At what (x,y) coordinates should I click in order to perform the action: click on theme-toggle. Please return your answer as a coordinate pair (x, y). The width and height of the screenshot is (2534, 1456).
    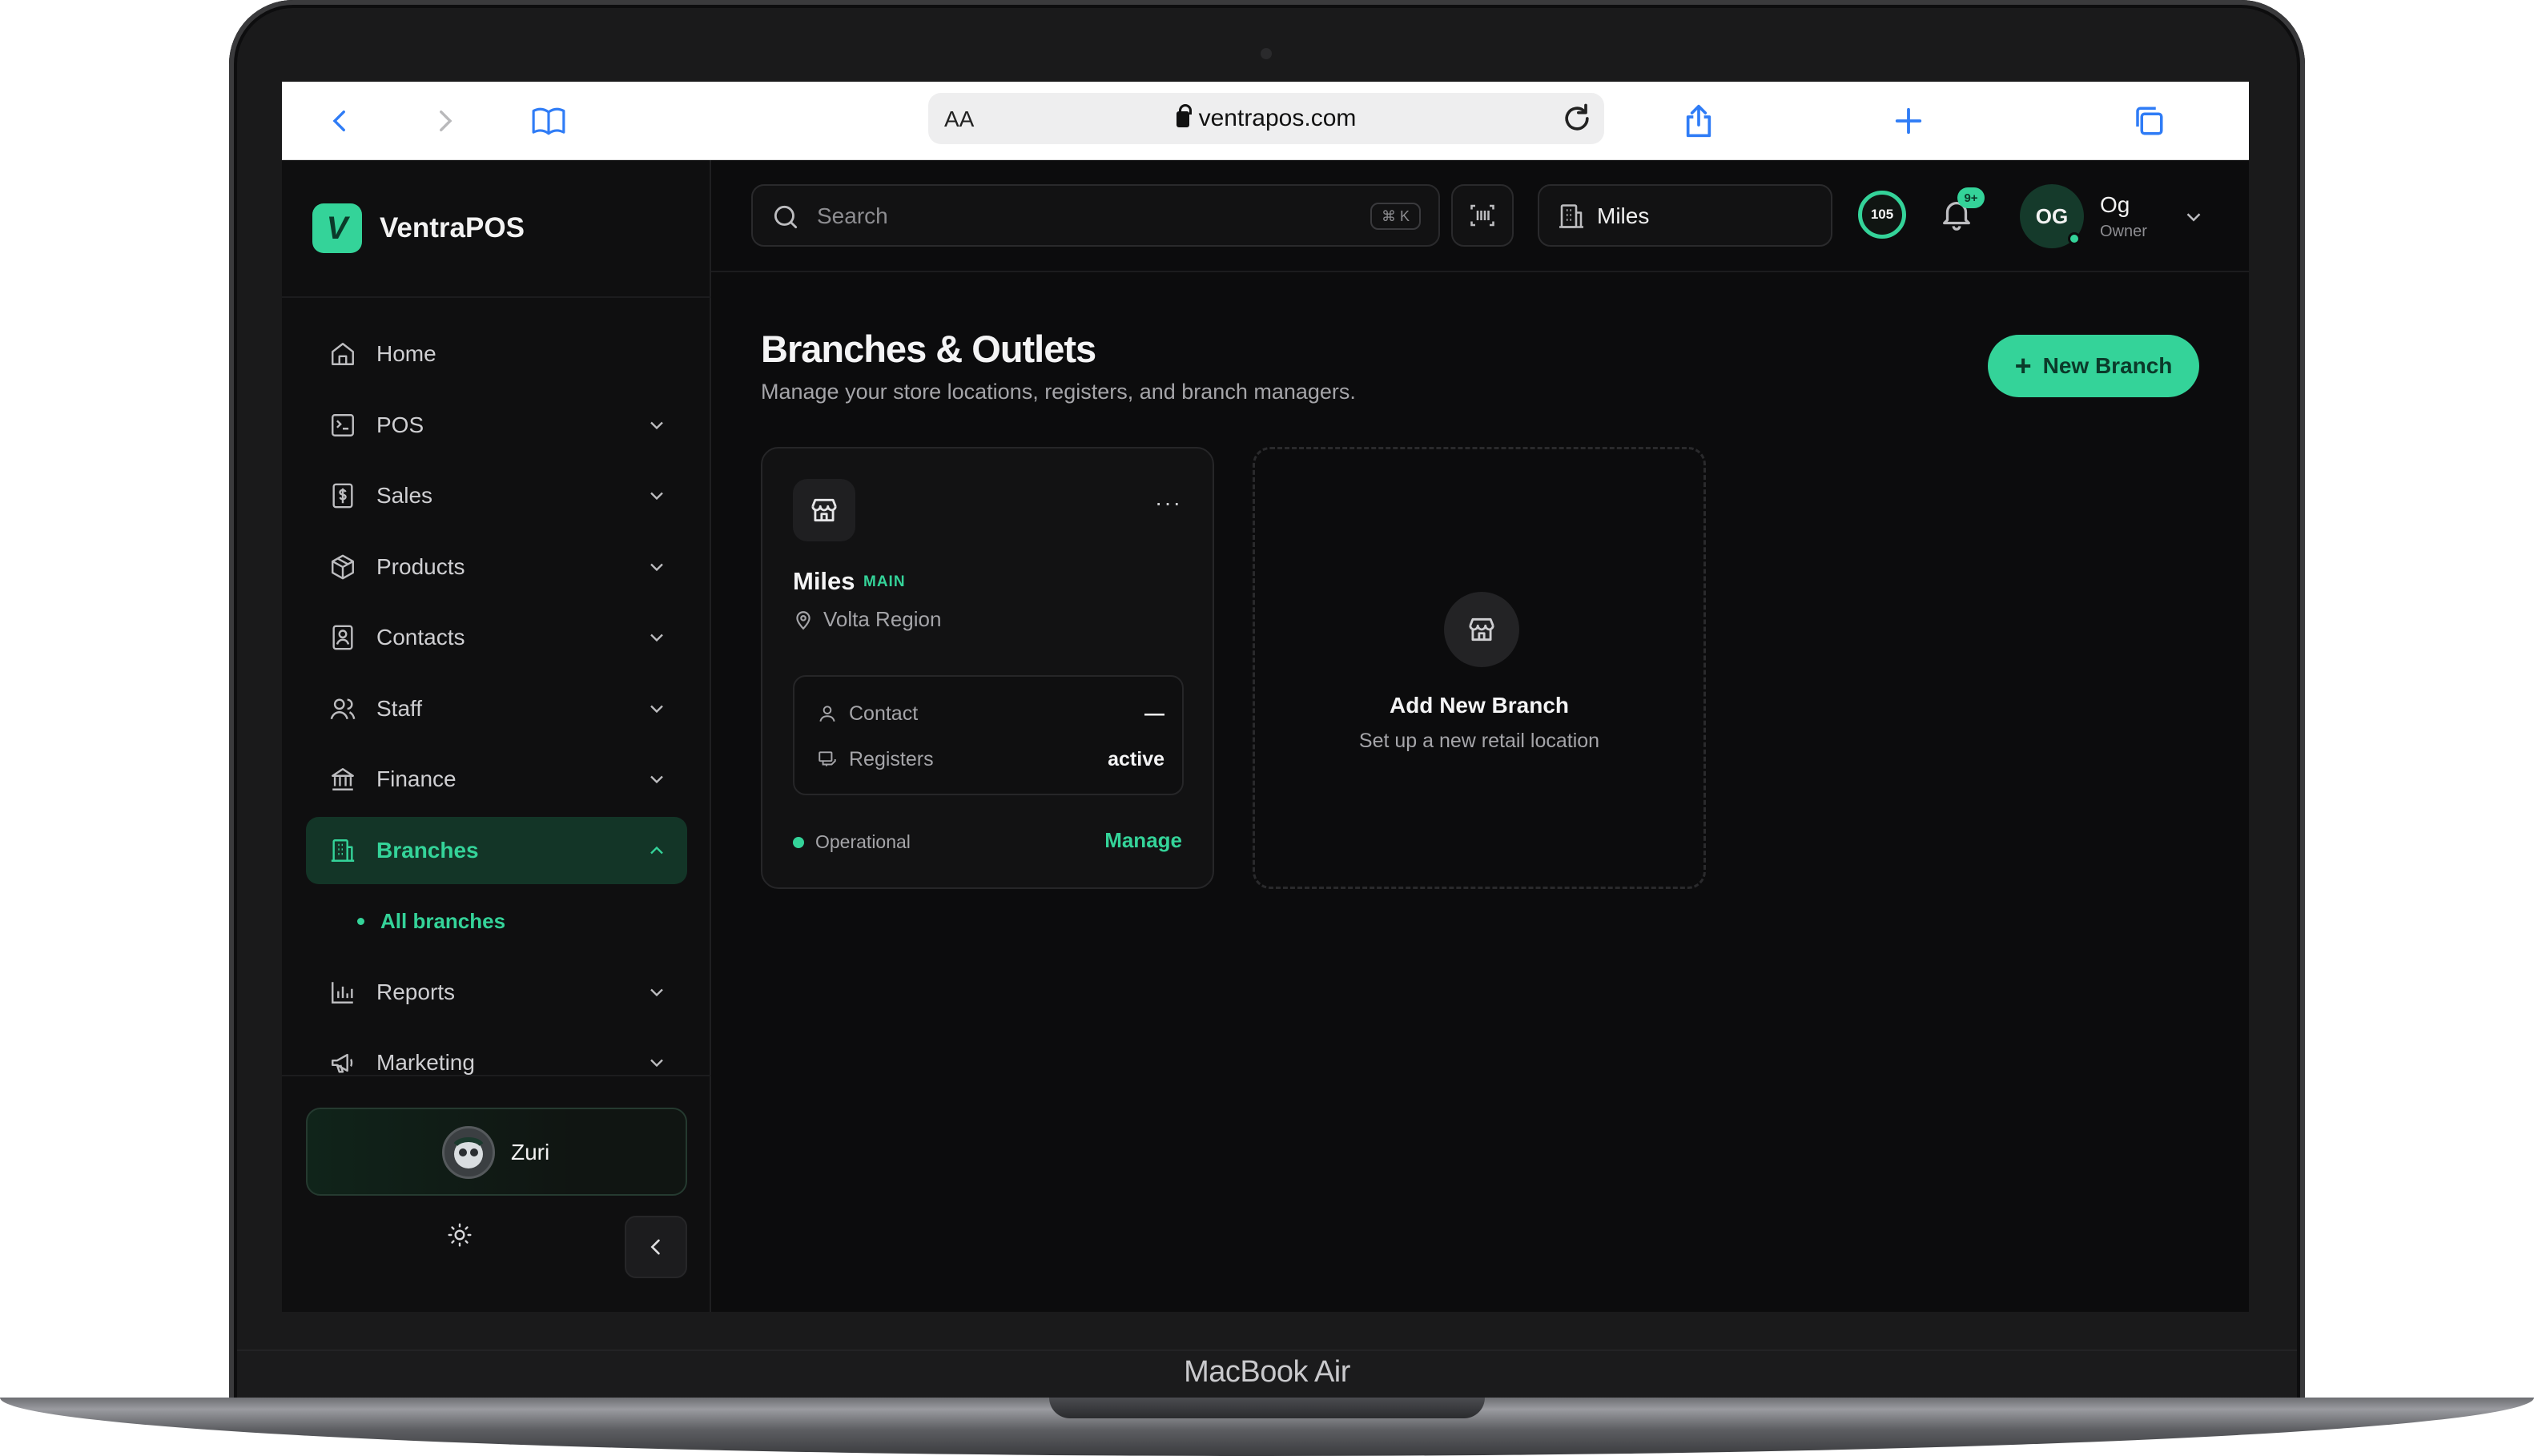
    Looking at the image, I should click on (459, 1235).